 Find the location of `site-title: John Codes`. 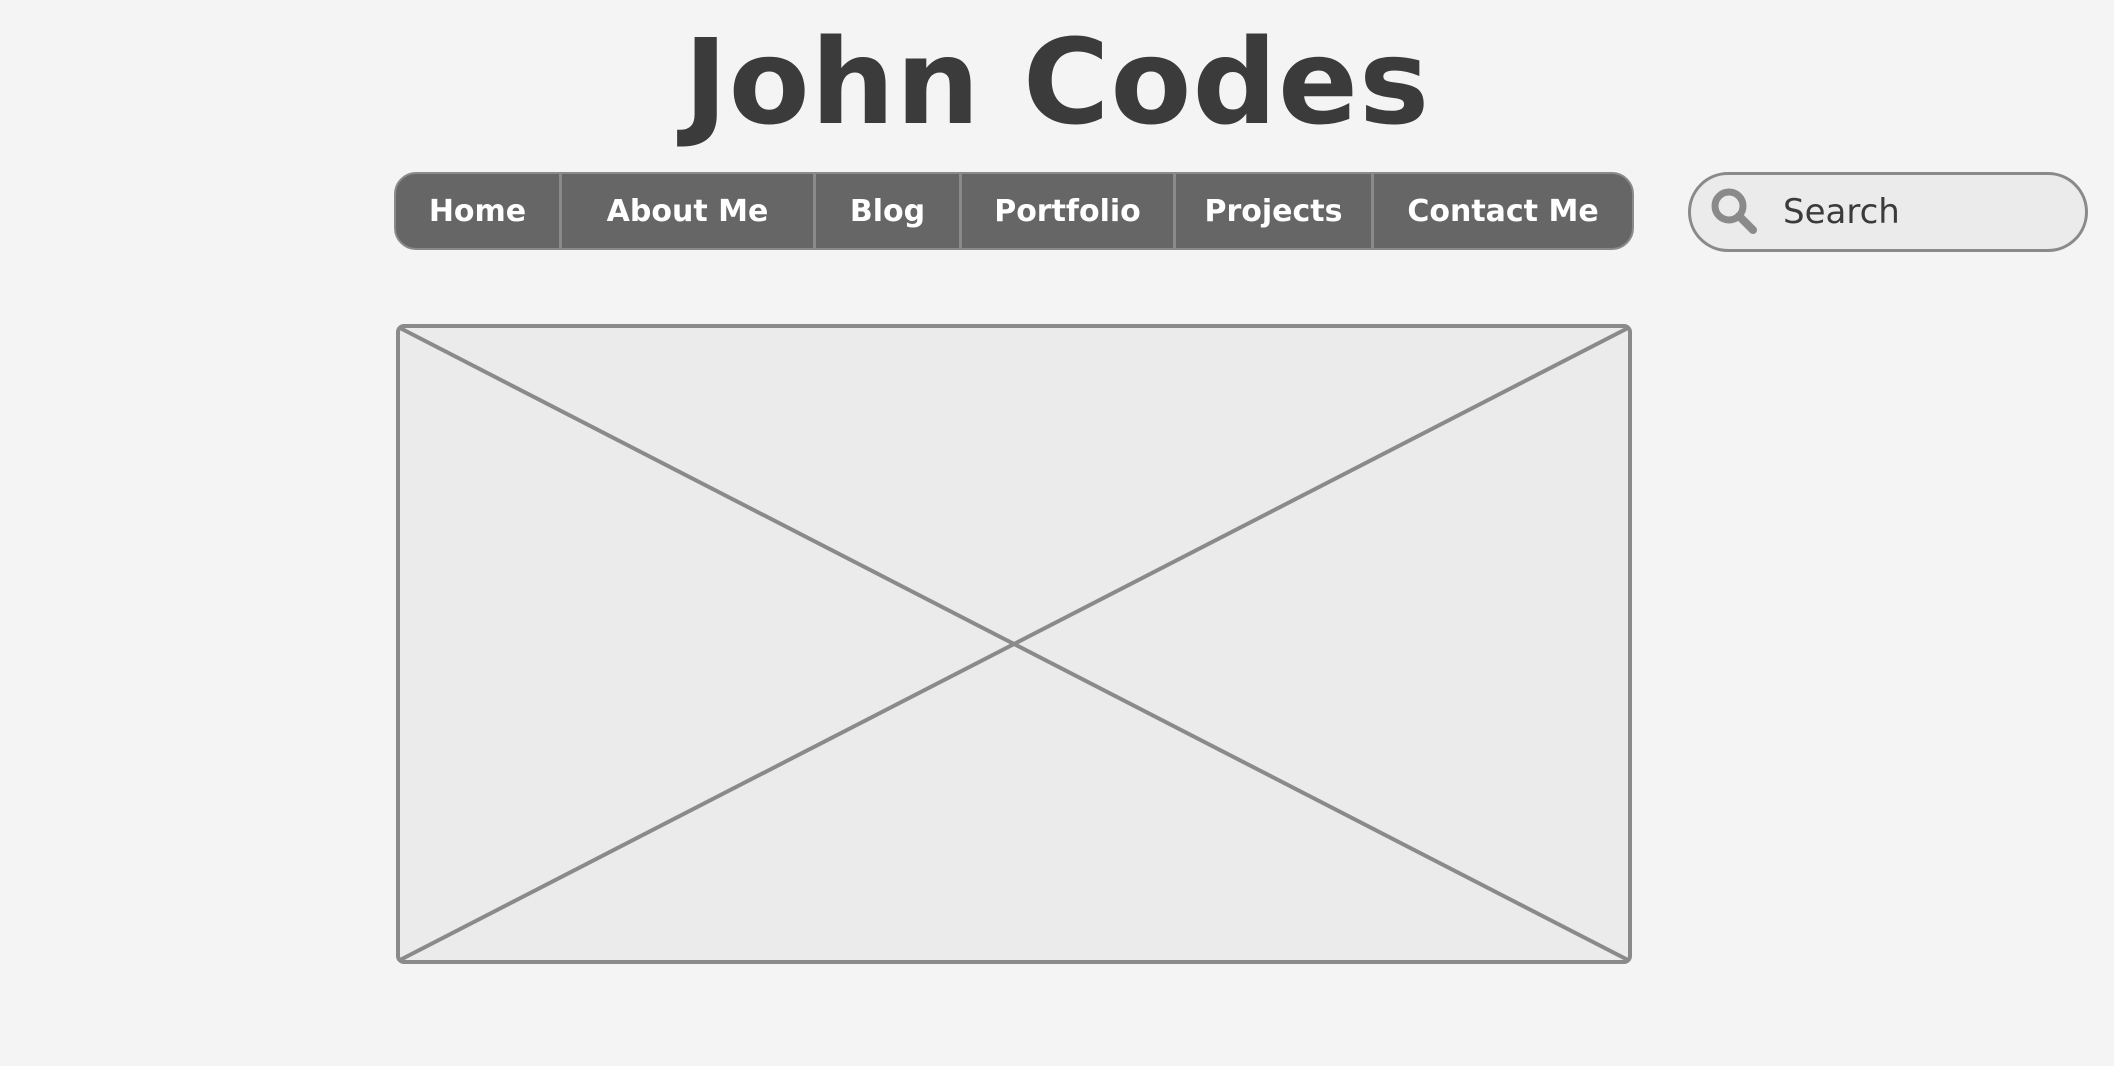

site-title: John Codes is located at coordinates (1057, 82).